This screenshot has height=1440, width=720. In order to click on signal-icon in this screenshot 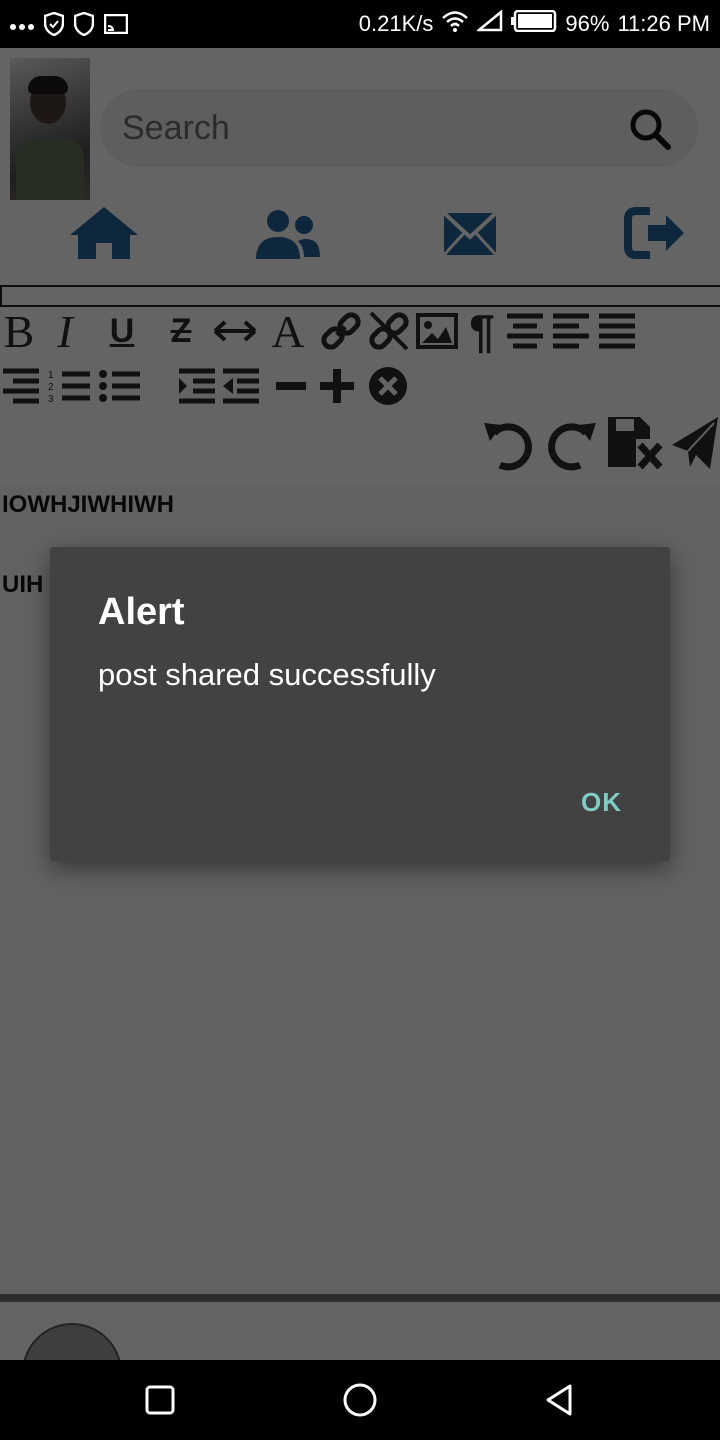, I will do `click(489, 23)`.